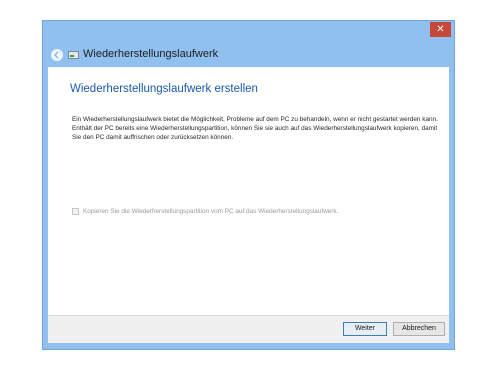 The image size is (500, 375). I want to click on next-button: Weiter, so click(365, 329).